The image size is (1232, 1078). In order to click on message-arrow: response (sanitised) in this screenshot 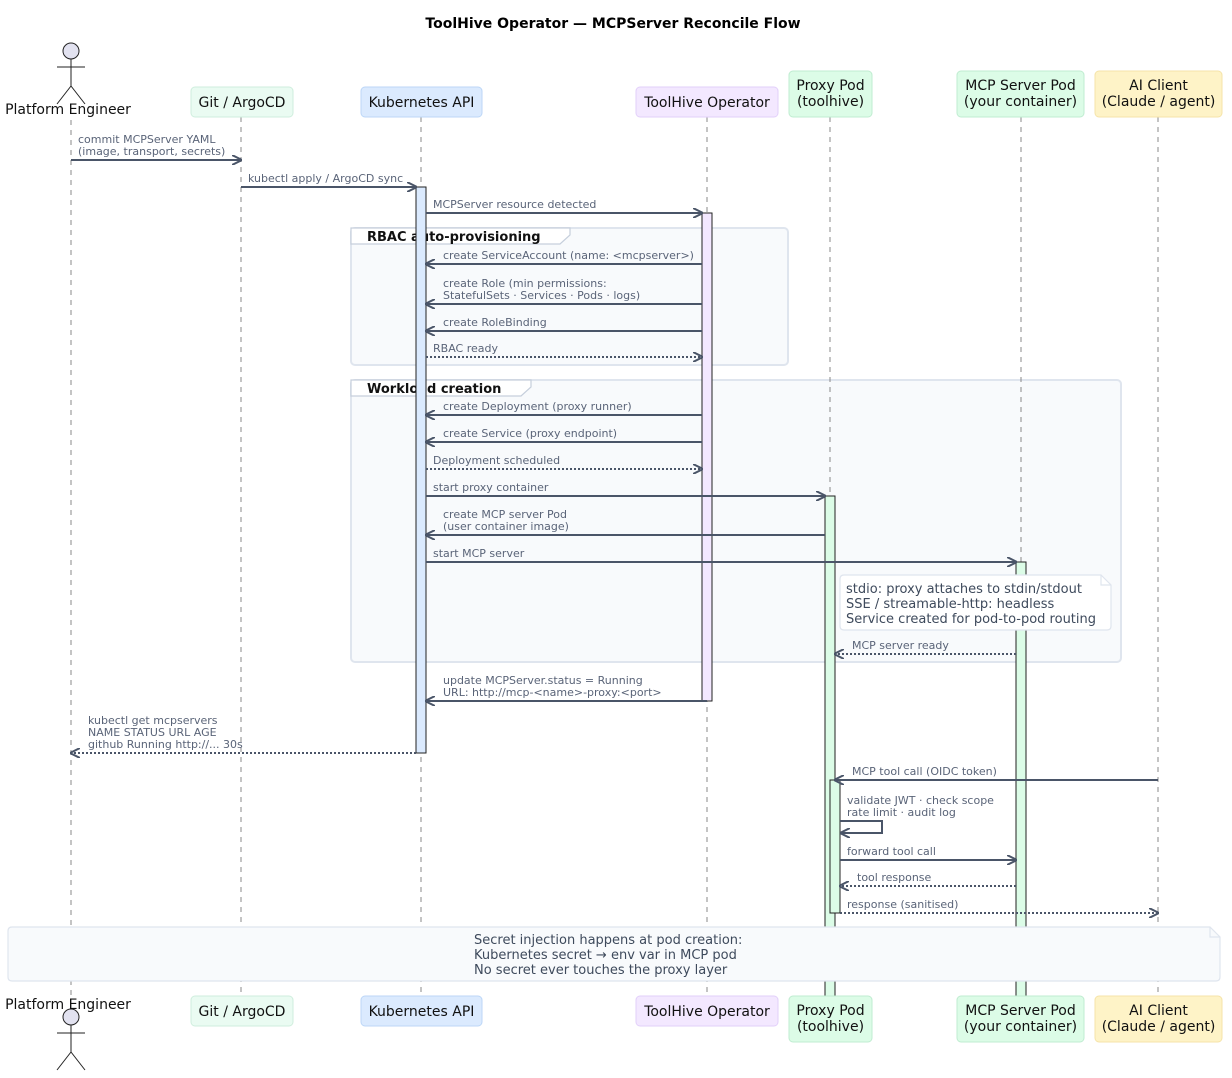, I will do `click(999, 905)`.